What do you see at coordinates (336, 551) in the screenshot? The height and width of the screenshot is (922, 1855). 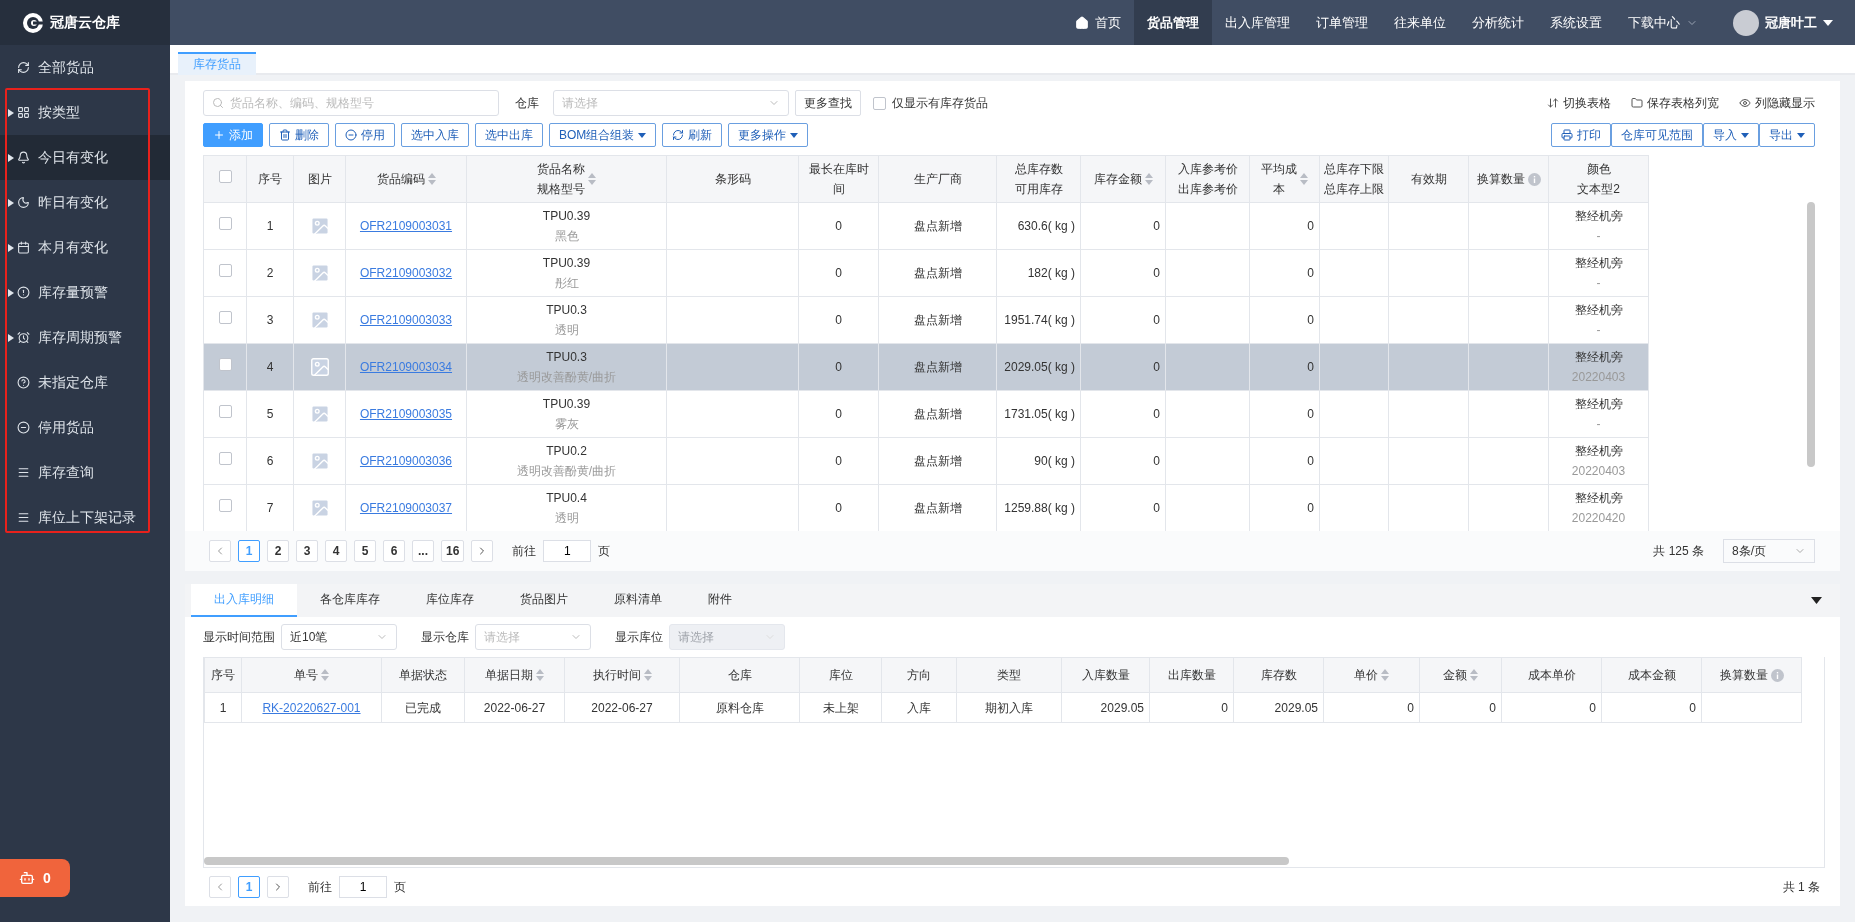 I see `page-button: 4` at bounding box center [336, 551].